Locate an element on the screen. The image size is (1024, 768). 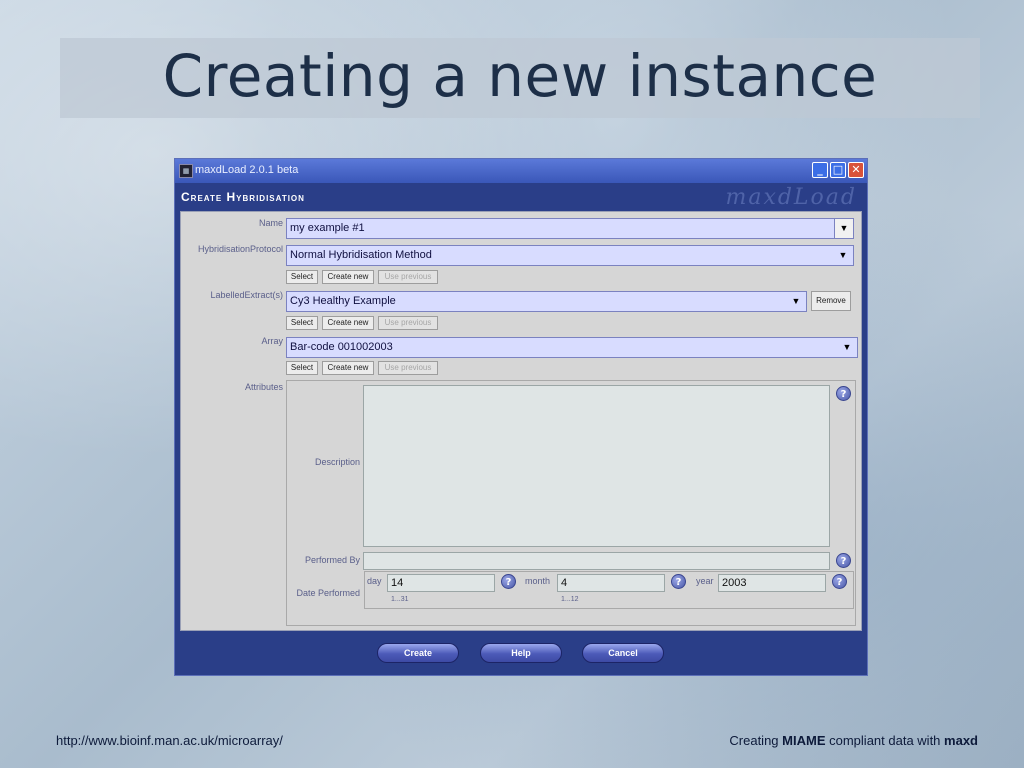
app-icon: ▦ is located at coordinates (186, 171).